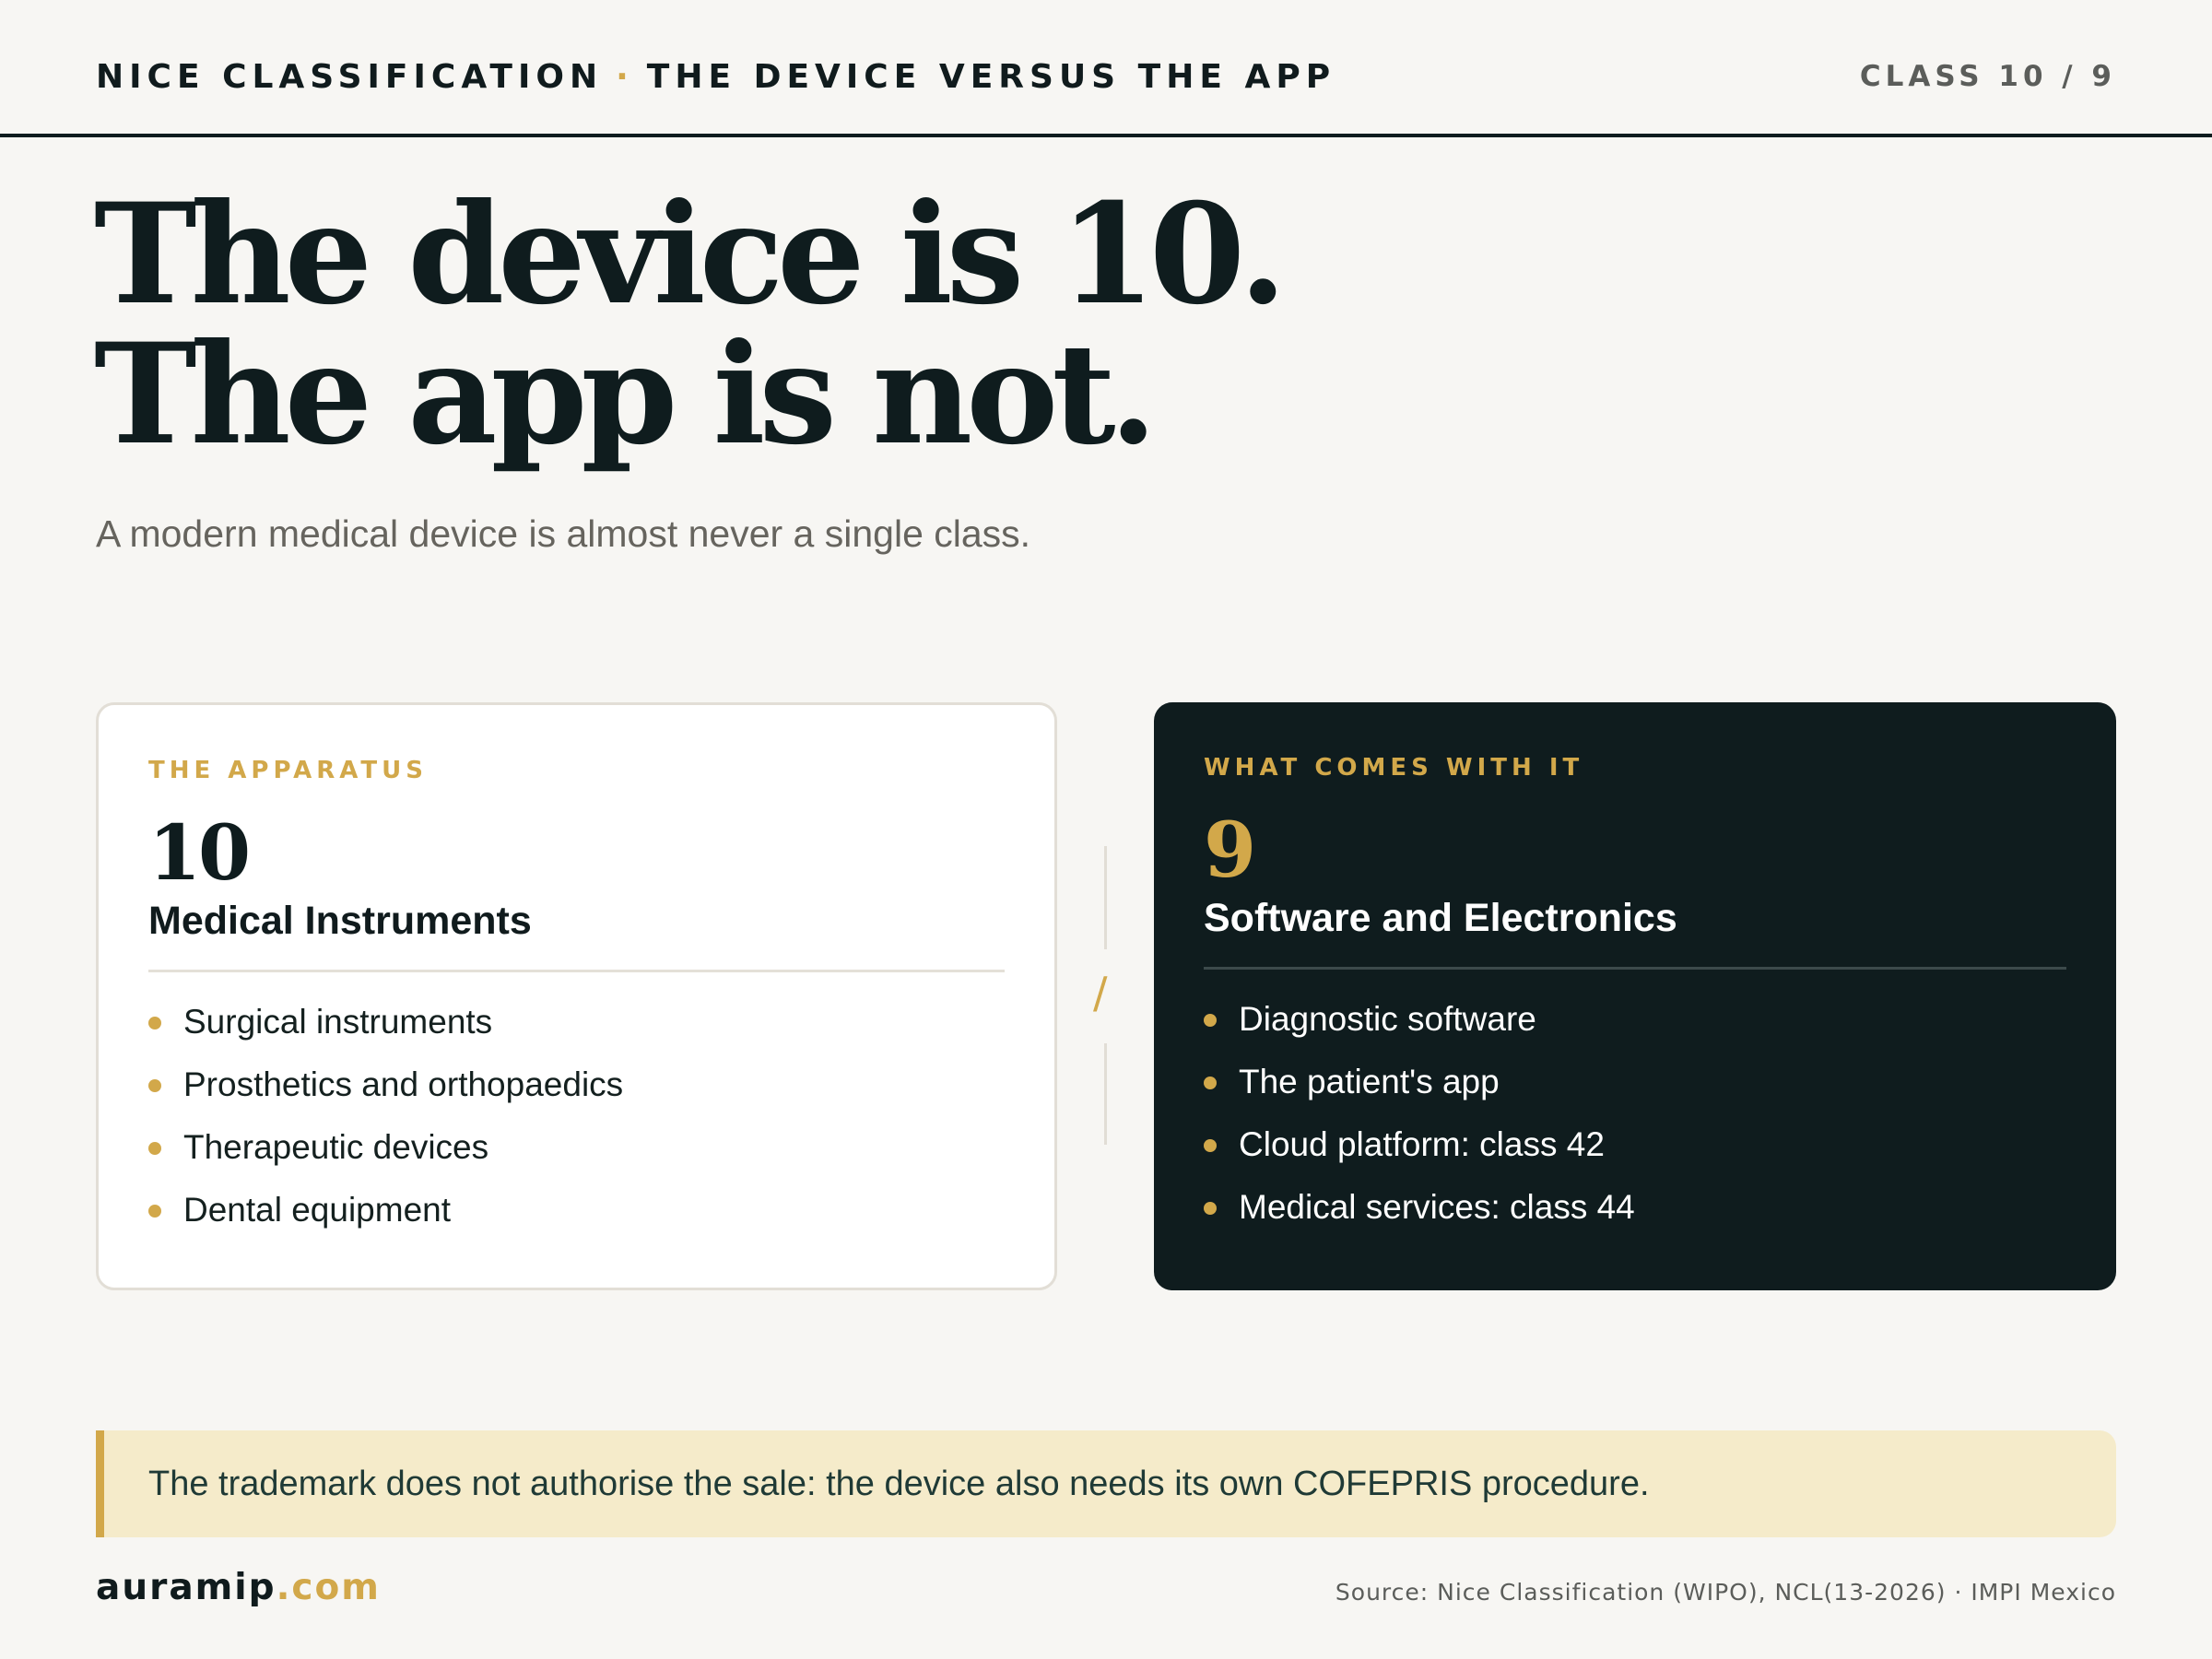 The image size is (2212, 1659). I want to click on list-item-label: The patient's app, so click(1369, 1081).